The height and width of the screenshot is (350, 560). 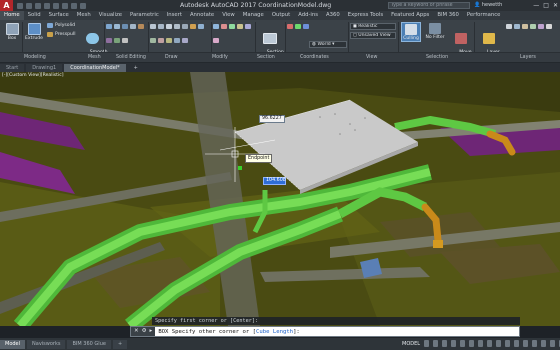 What do you see at coordinates (153, 40) in the screenshot?
I see `rotate-icon` at bounding box center [153, 40].